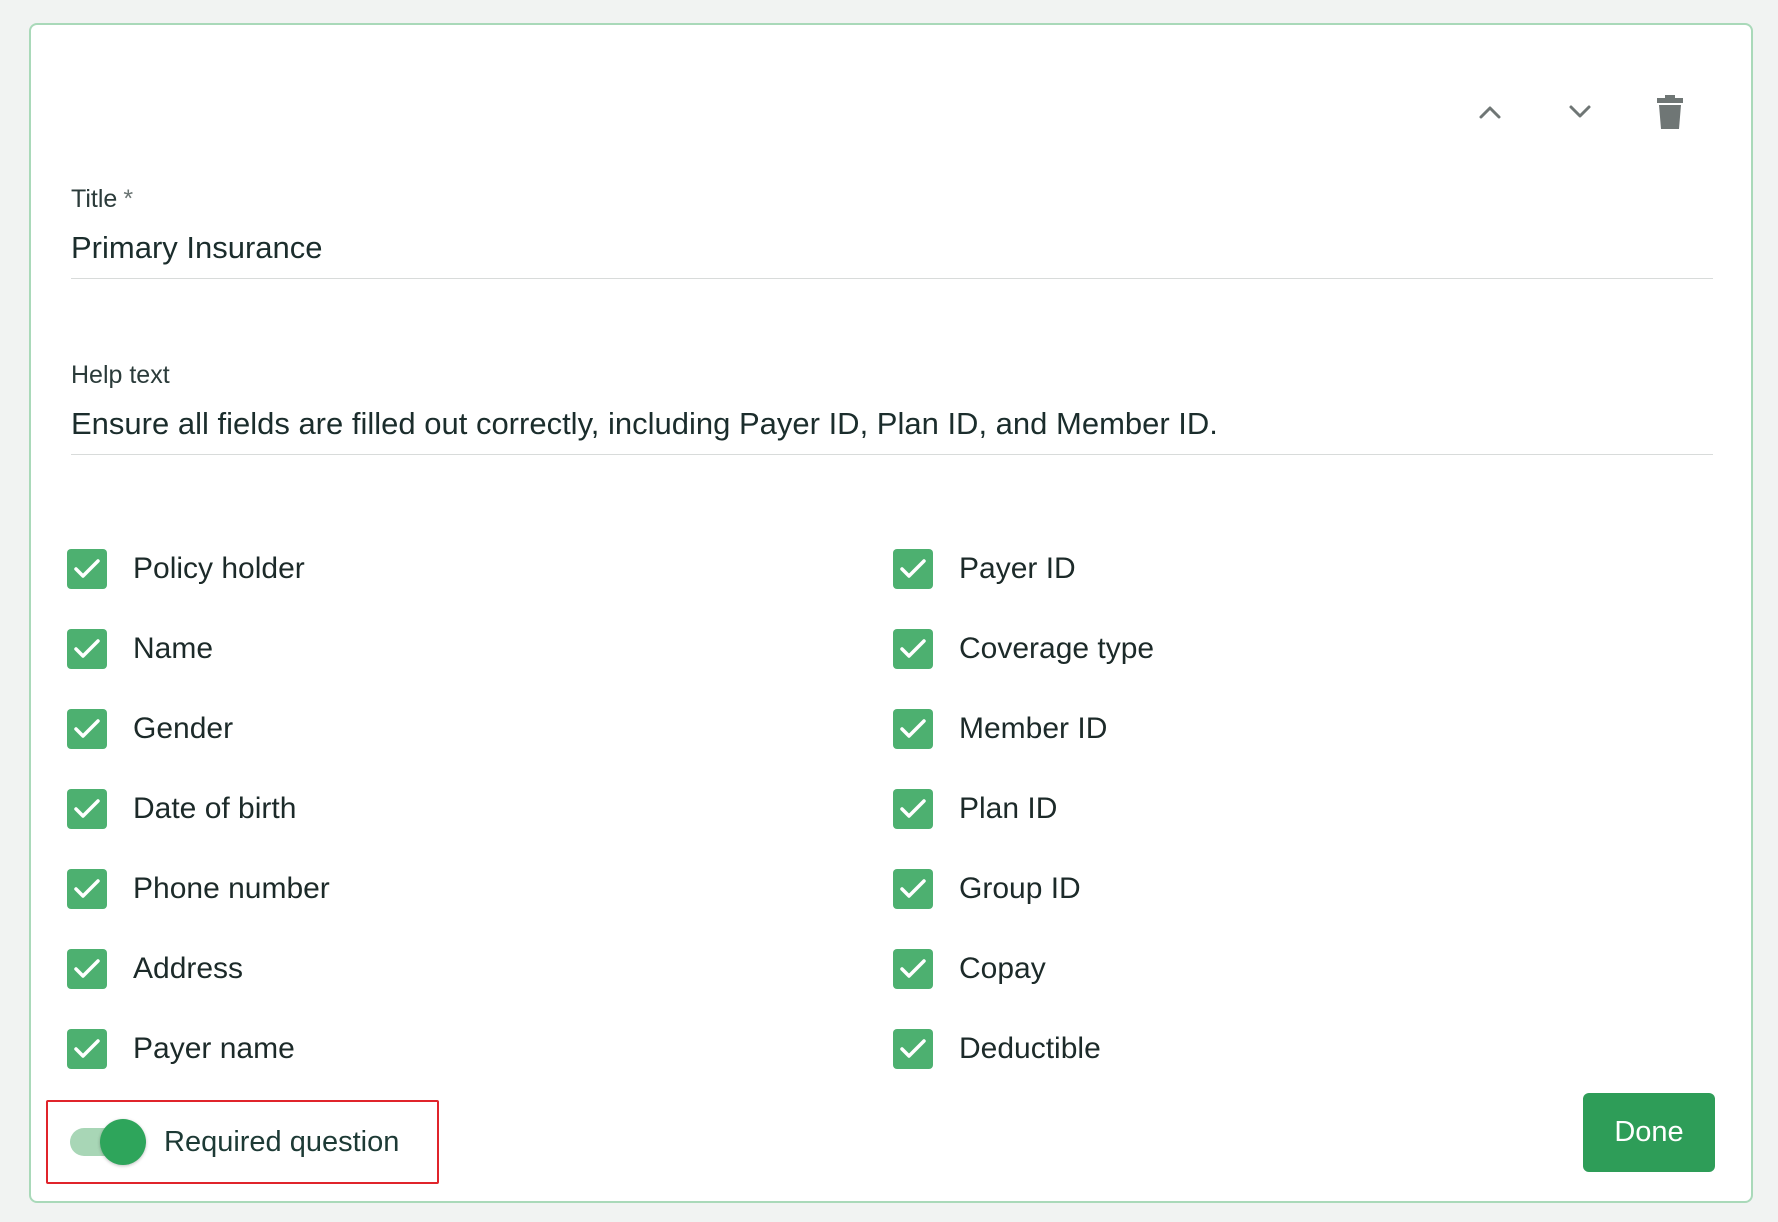 This screenshot has height=1222, width=1778. What do you see at coordinates (120, 375) in the screenshot?
I see `help-text-label: Help text` at bounding box center [120, 375].